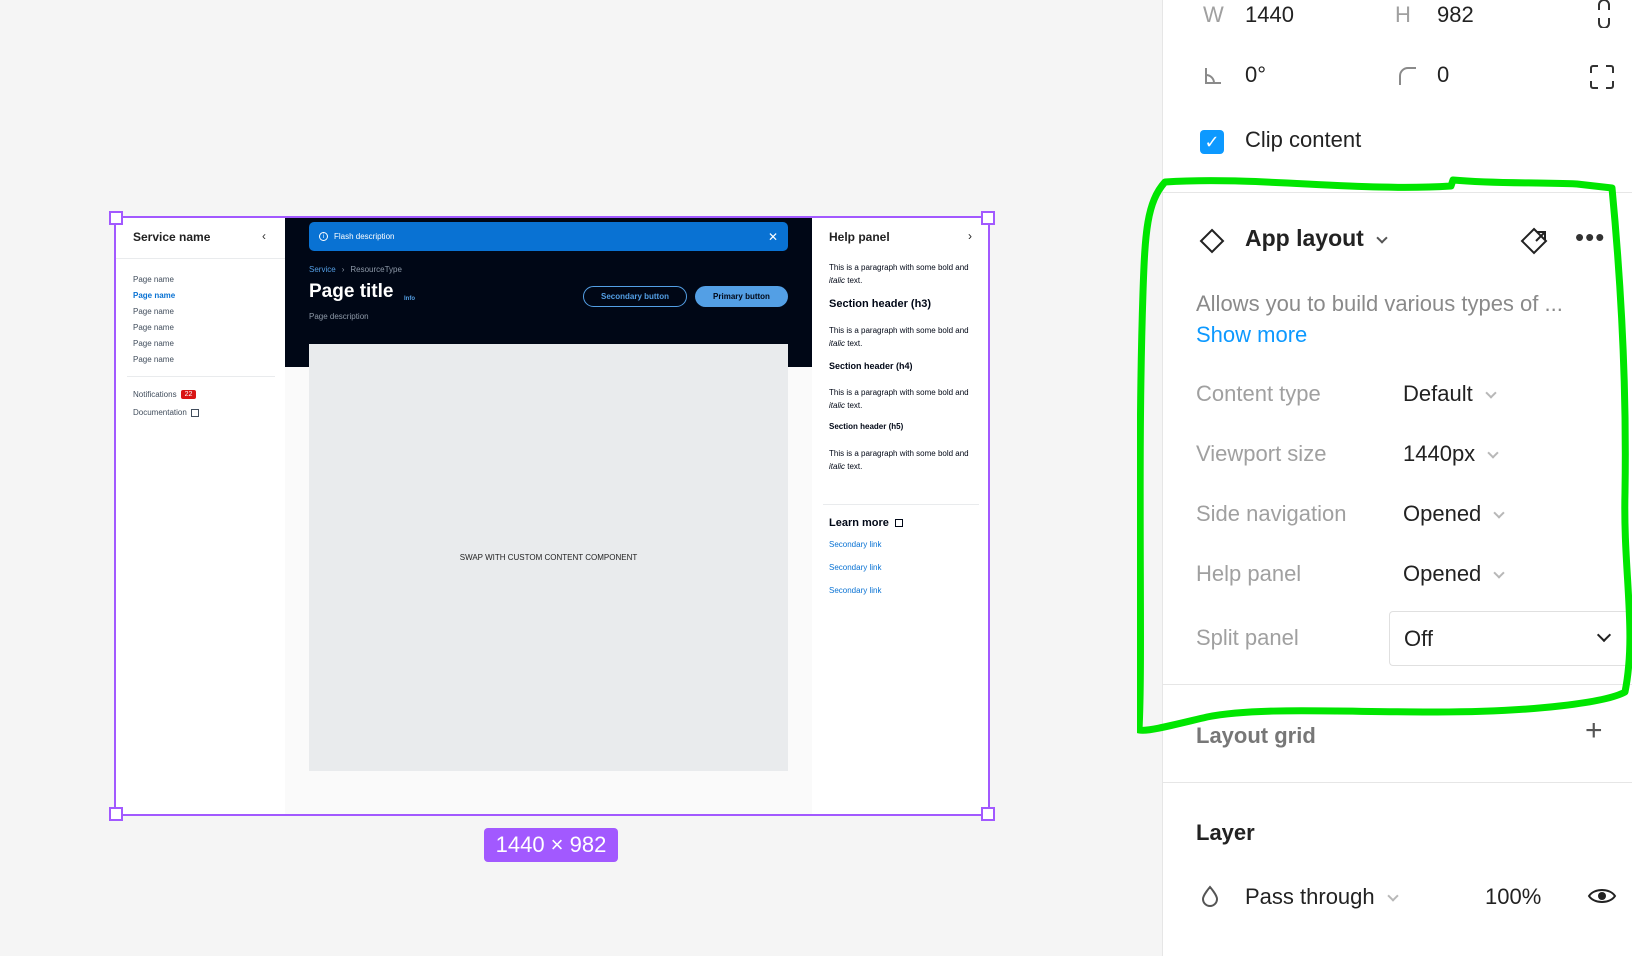 The image size is (1632, 956). I want to click on property-label: Split panel, so click(1247, 637).